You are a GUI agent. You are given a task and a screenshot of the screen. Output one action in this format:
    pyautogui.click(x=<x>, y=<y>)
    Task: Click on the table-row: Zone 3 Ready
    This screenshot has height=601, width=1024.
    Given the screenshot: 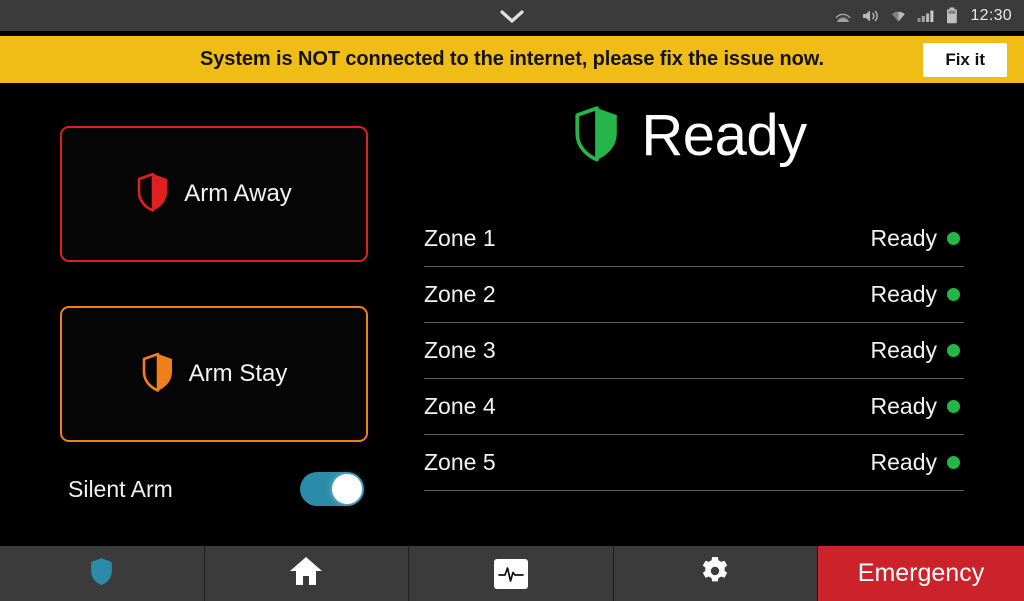 What is the action you would take?
    pyautogui.click(x=694, y=351)
    